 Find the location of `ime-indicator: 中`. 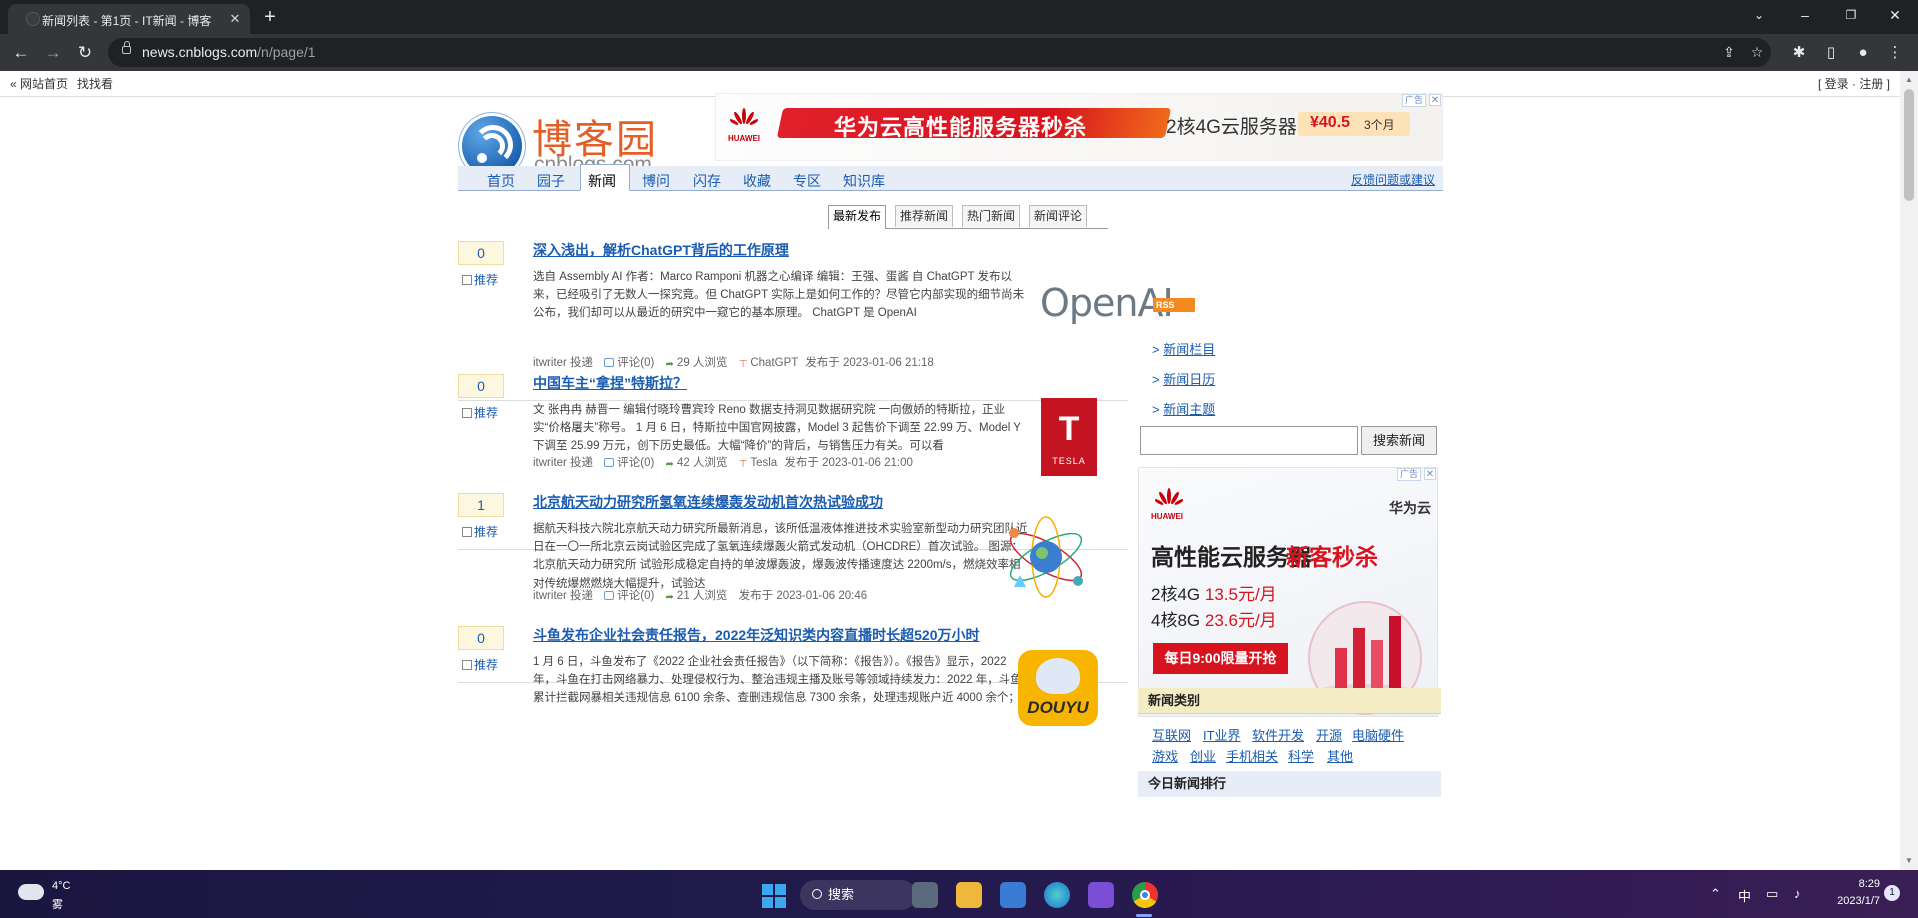

ime-indicator: 中 is located at coordinates (1744, 895).